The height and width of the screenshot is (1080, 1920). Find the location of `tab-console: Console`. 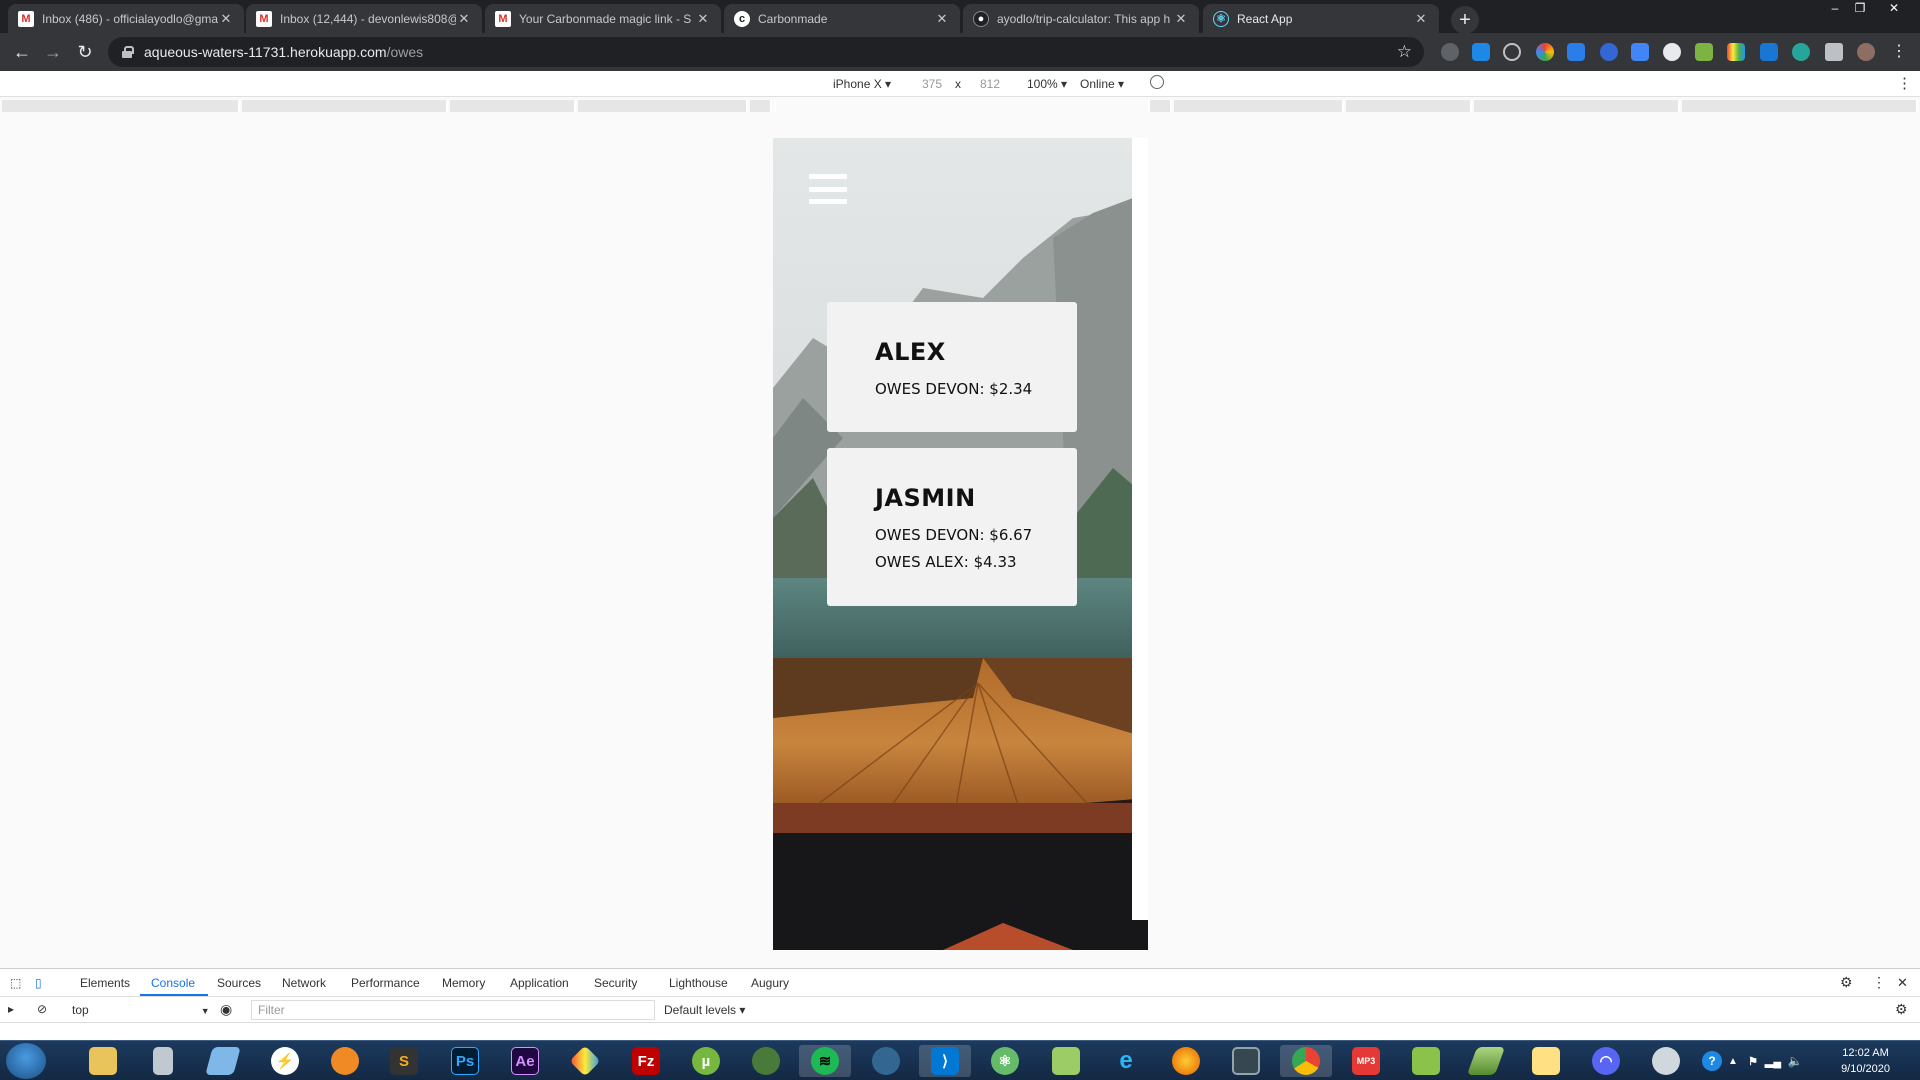

tab-console: Console is located at coordinates (173, 983).